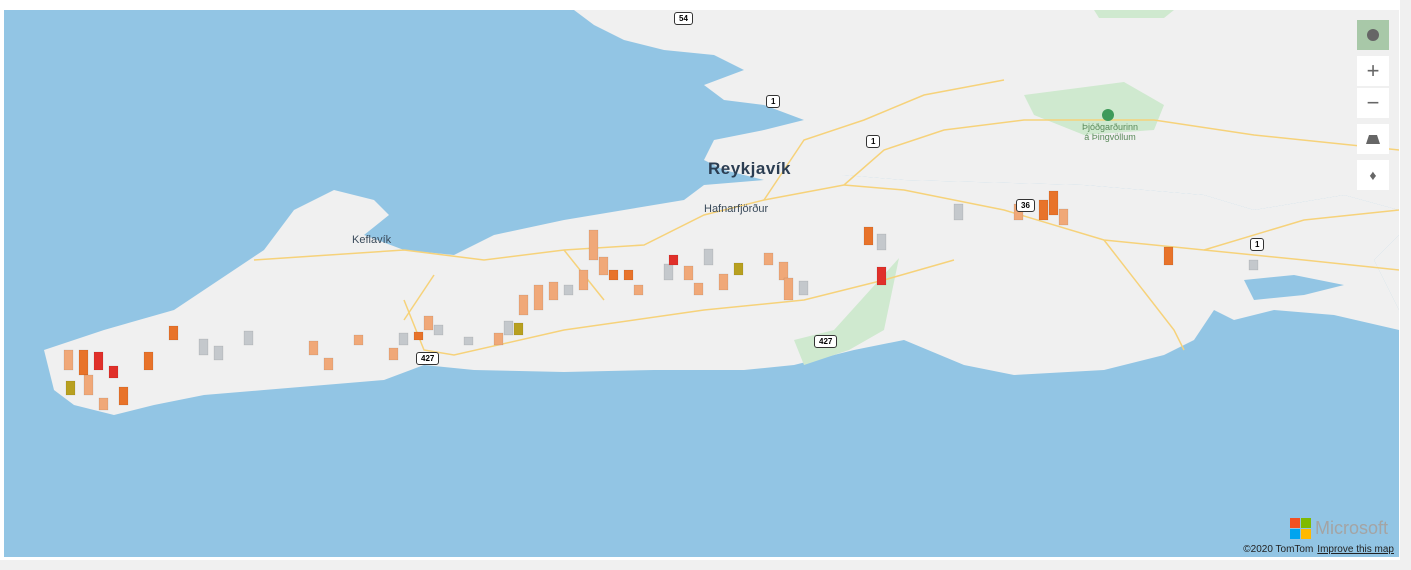  I want to click on improve-map-link: Improve this map, so click(1355, 549).